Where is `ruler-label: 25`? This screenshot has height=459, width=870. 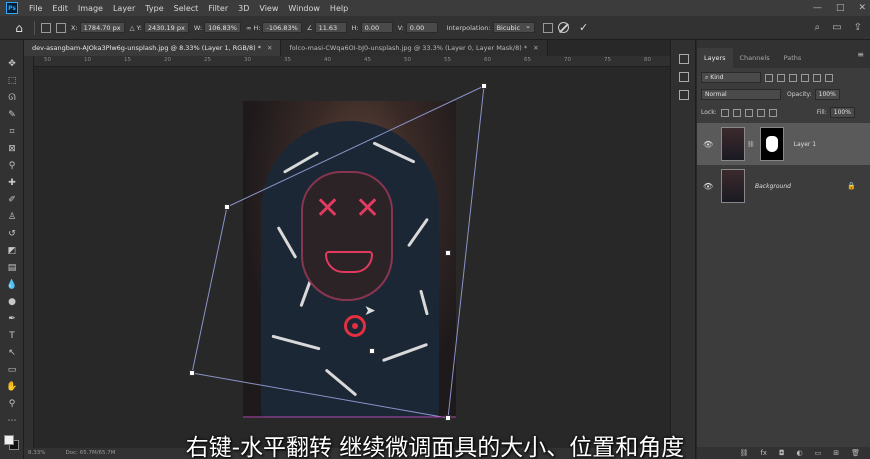 ruler-label: 25 is located at coordinates (207, 60).